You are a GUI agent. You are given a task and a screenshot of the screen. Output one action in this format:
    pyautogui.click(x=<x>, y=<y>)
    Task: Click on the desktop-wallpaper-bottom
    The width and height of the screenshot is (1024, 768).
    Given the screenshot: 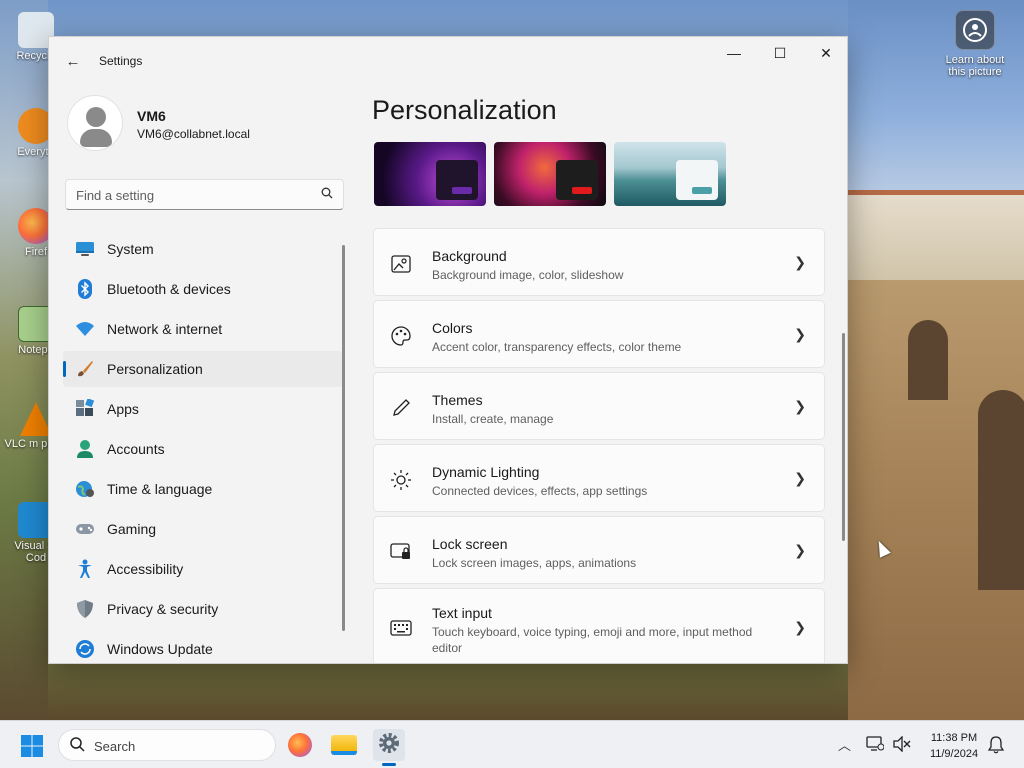 What is the action you would take?
    pyautogui.click(x=448, y=692)
    